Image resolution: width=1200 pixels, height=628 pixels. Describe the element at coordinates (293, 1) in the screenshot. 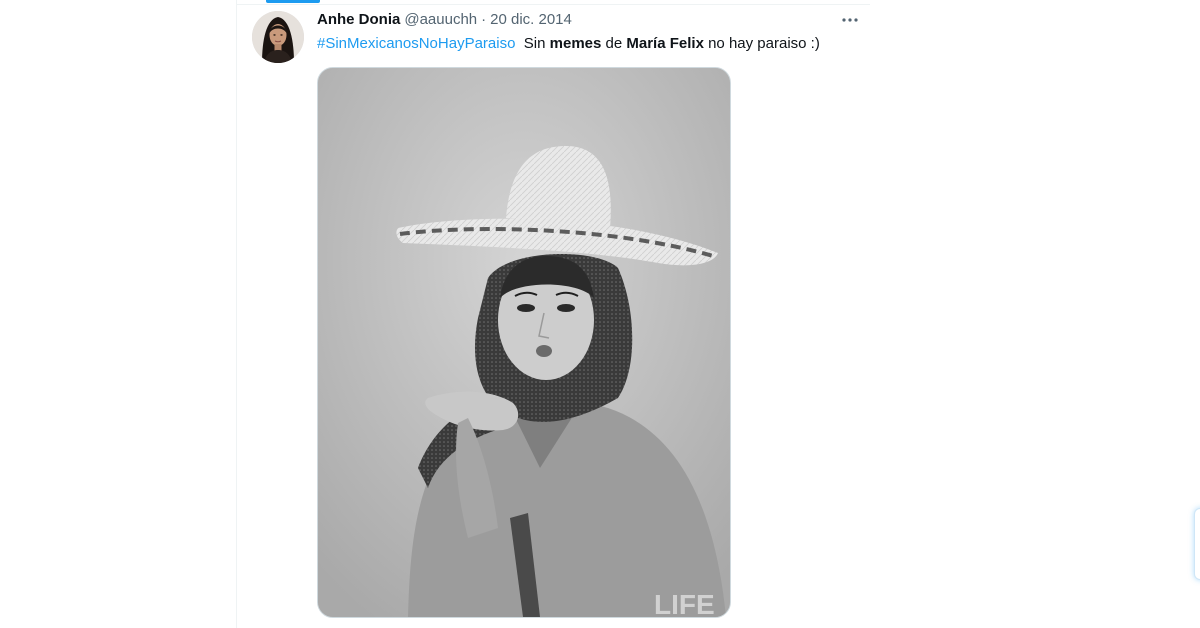

I see `top-accent-bar` at that location.